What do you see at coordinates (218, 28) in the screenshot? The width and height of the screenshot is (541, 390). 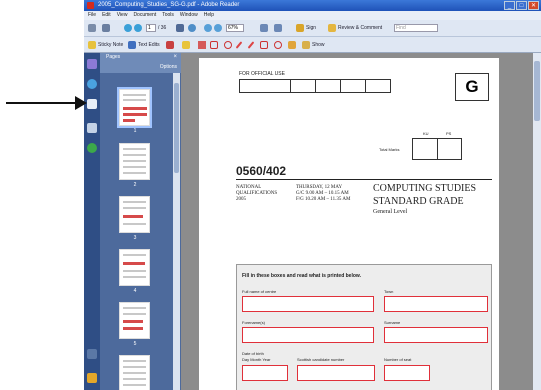 I see `zoom-in-icon` at bounding box center [218, 28].